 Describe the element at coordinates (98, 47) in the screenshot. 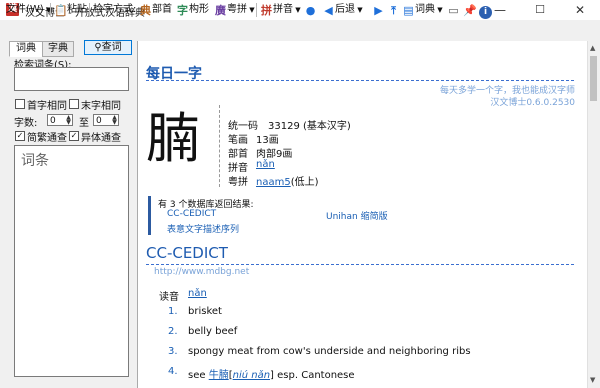

I see `search-icon: ⚲` at that location.